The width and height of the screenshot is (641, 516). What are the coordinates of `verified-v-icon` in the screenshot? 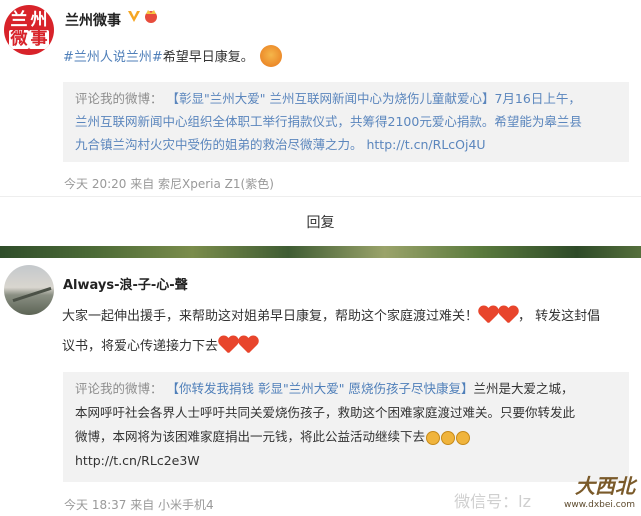 It's located at (134, 16).